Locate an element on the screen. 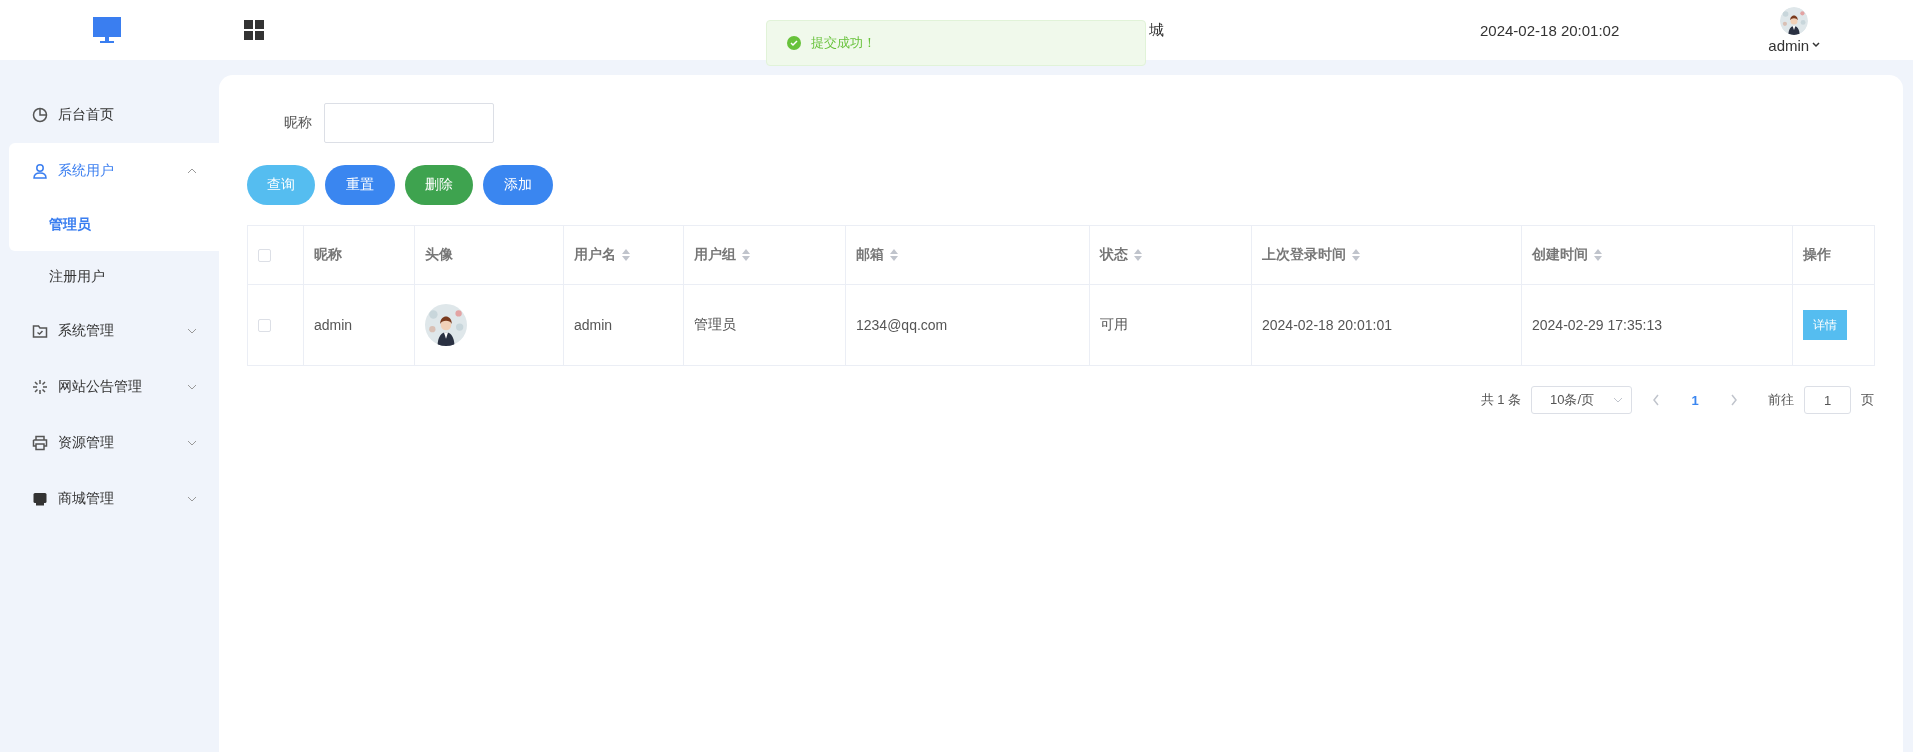 This screenshot has width=1913, height=752. table-cell: 2024-02-29 17:35:13 is located at coordinates (1597, 325).